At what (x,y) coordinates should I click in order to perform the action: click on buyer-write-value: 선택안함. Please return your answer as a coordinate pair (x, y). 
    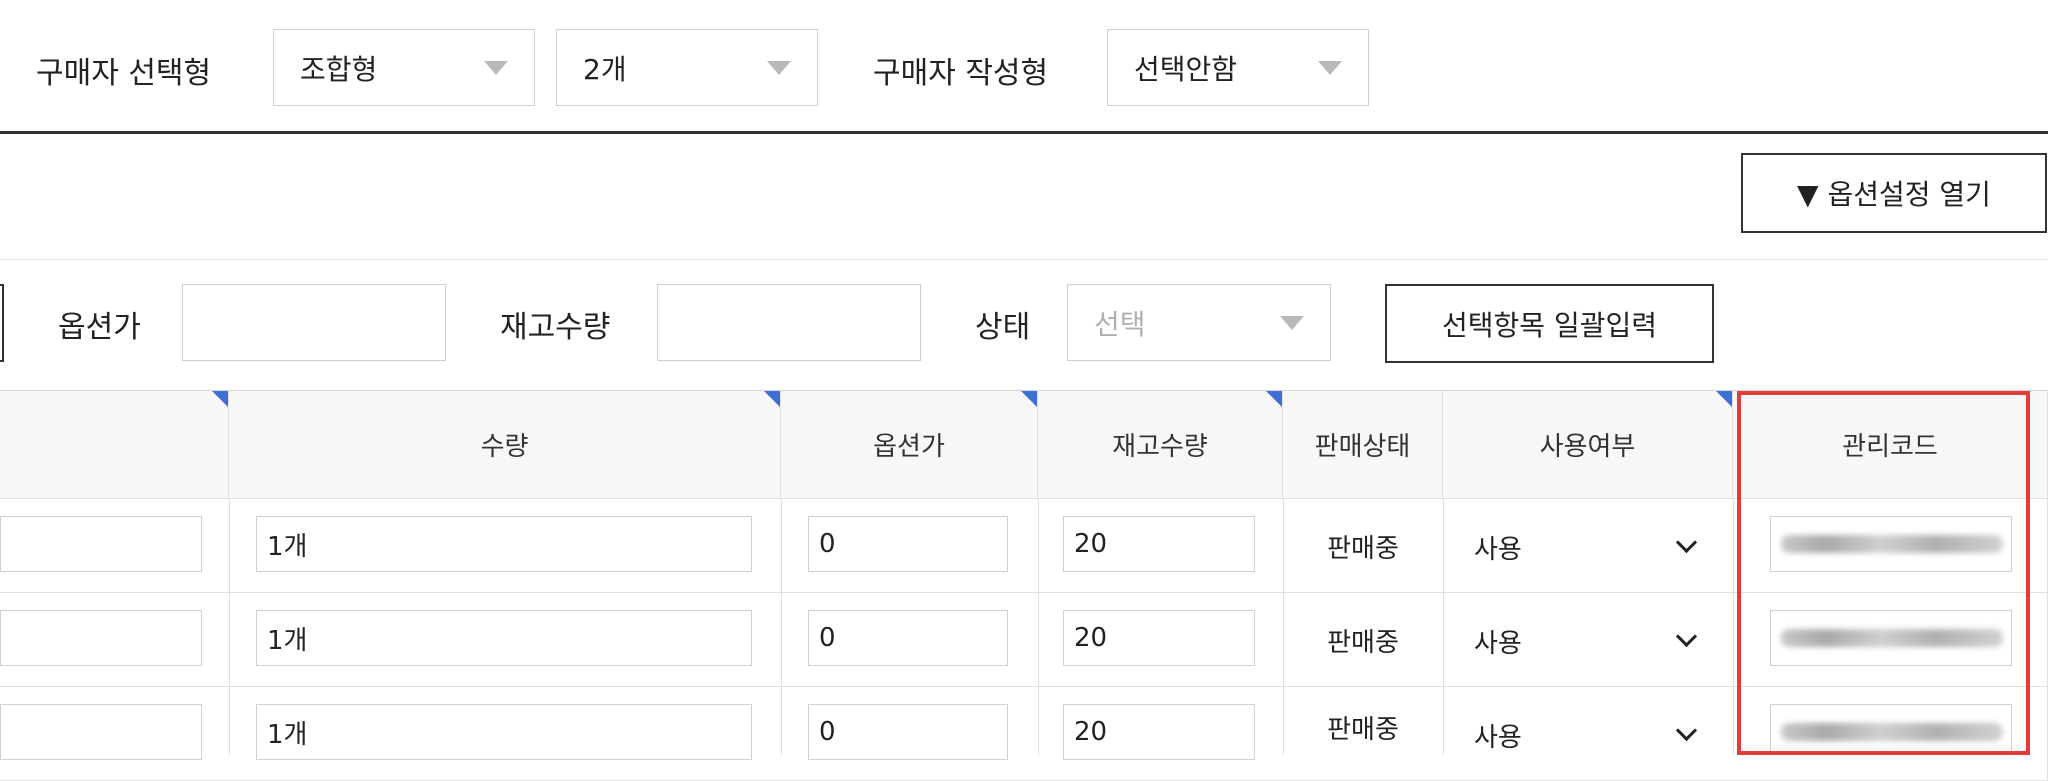
    Looking at the image, I should click on (1186, 69).